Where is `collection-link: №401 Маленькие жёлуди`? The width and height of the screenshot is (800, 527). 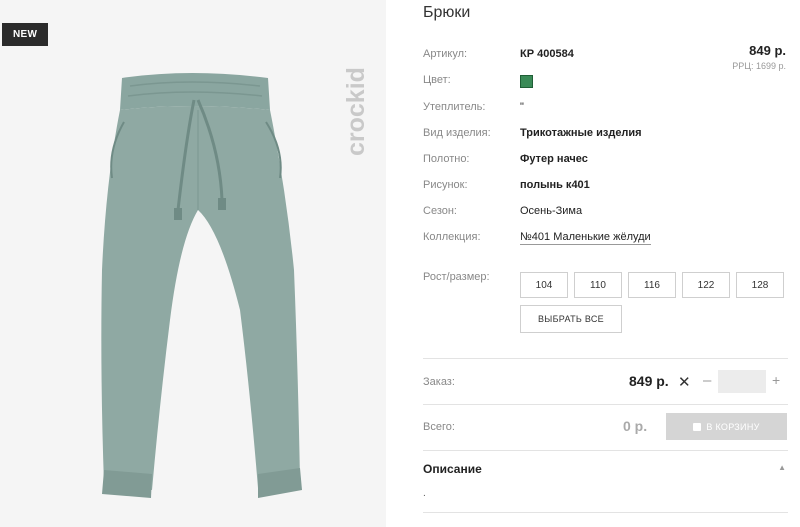
collection-link: №401 Маленькие жёлуди is located at coordinates (585, 238).